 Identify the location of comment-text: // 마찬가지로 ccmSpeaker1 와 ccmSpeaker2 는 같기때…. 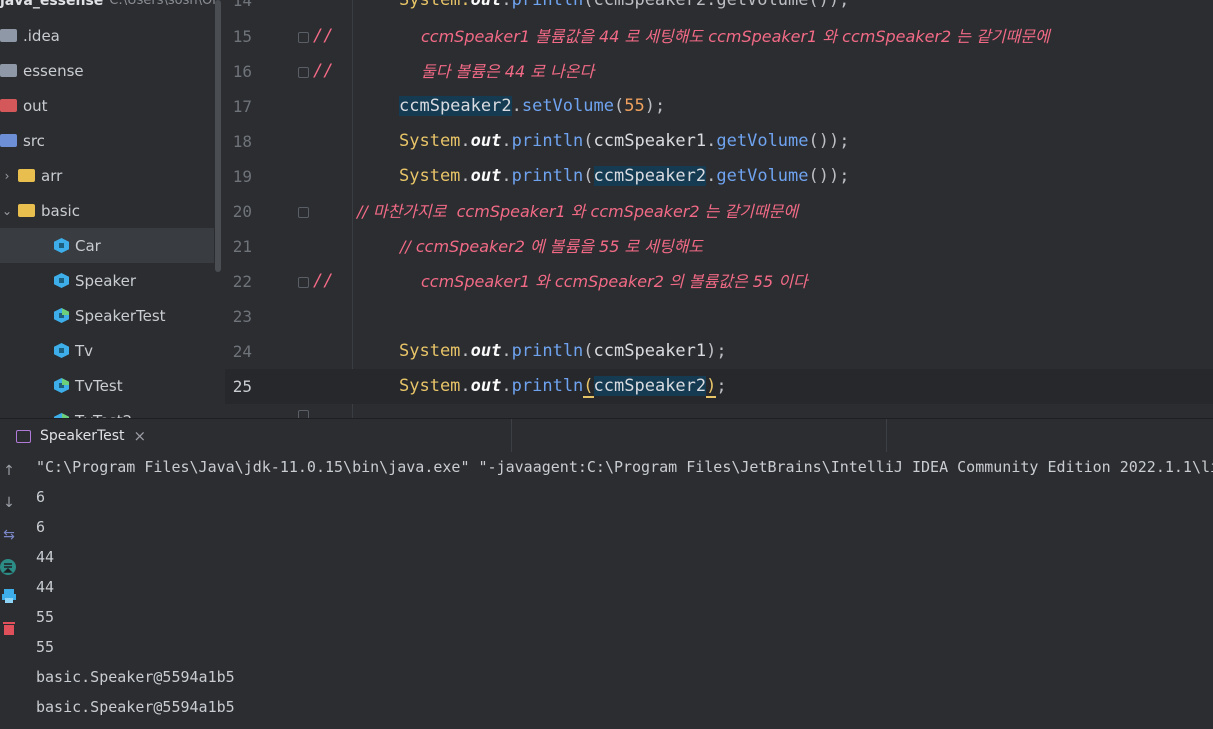
(578, 211).